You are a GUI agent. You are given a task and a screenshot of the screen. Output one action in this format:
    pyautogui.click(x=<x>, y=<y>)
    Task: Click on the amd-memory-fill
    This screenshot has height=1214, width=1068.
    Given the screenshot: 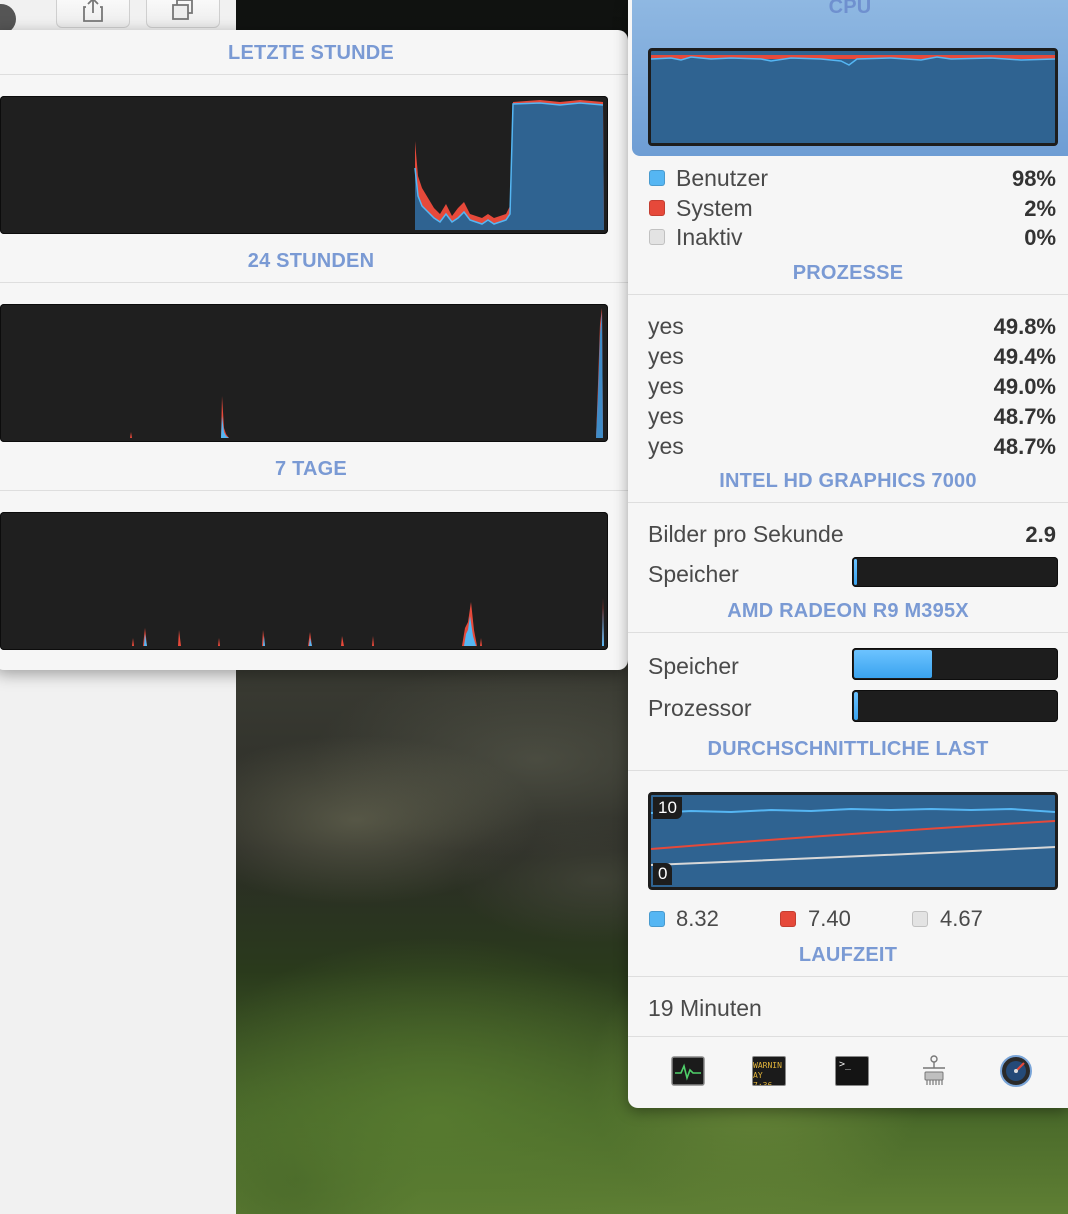 What is the action you would take?
    pyautogui.click(x=893, y=664)
    